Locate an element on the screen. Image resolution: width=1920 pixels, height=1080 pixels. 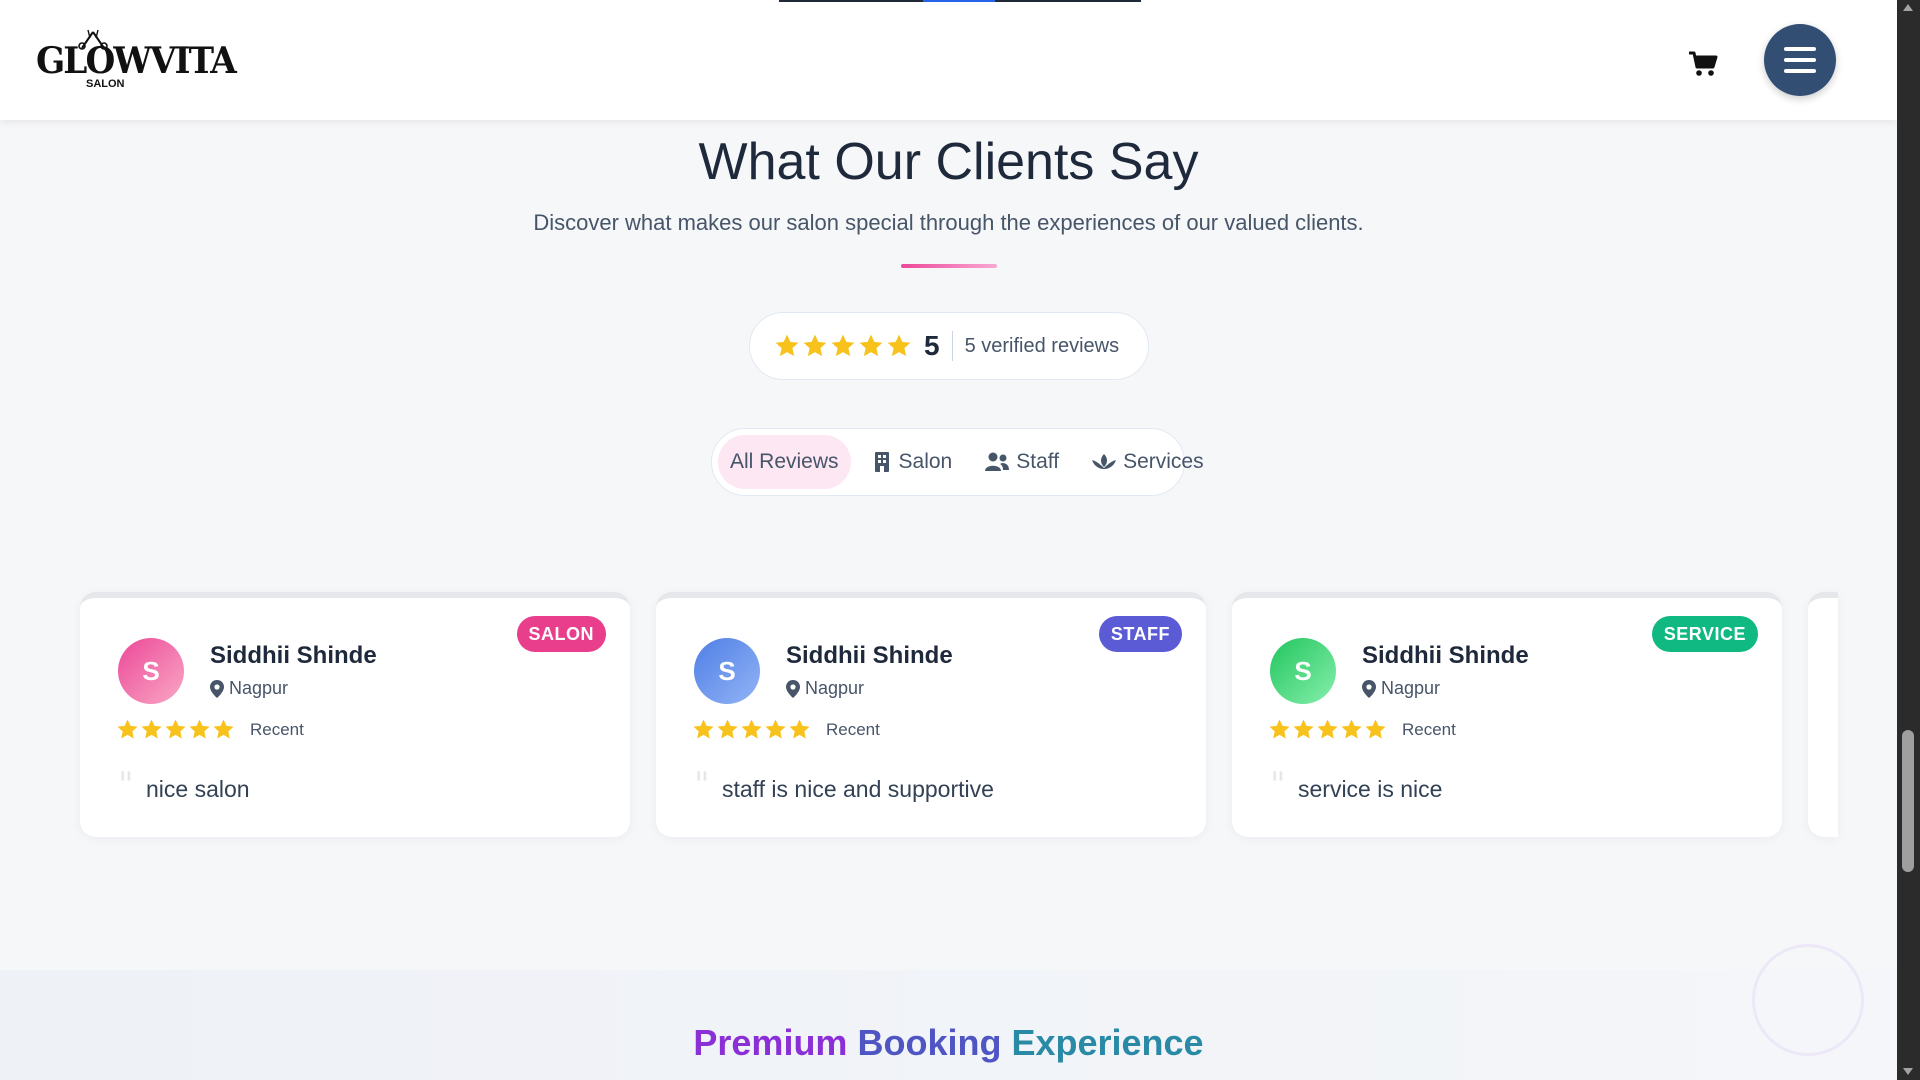
title-word: Premium is located at coordinates (770, 1042).